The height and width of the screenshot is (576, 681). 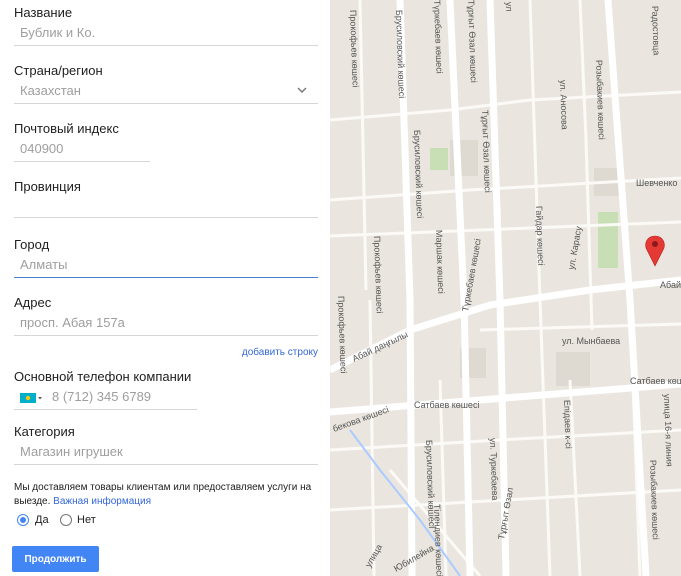 I want to click on important-info-link: Важная информация, so click(x=102, y=501).